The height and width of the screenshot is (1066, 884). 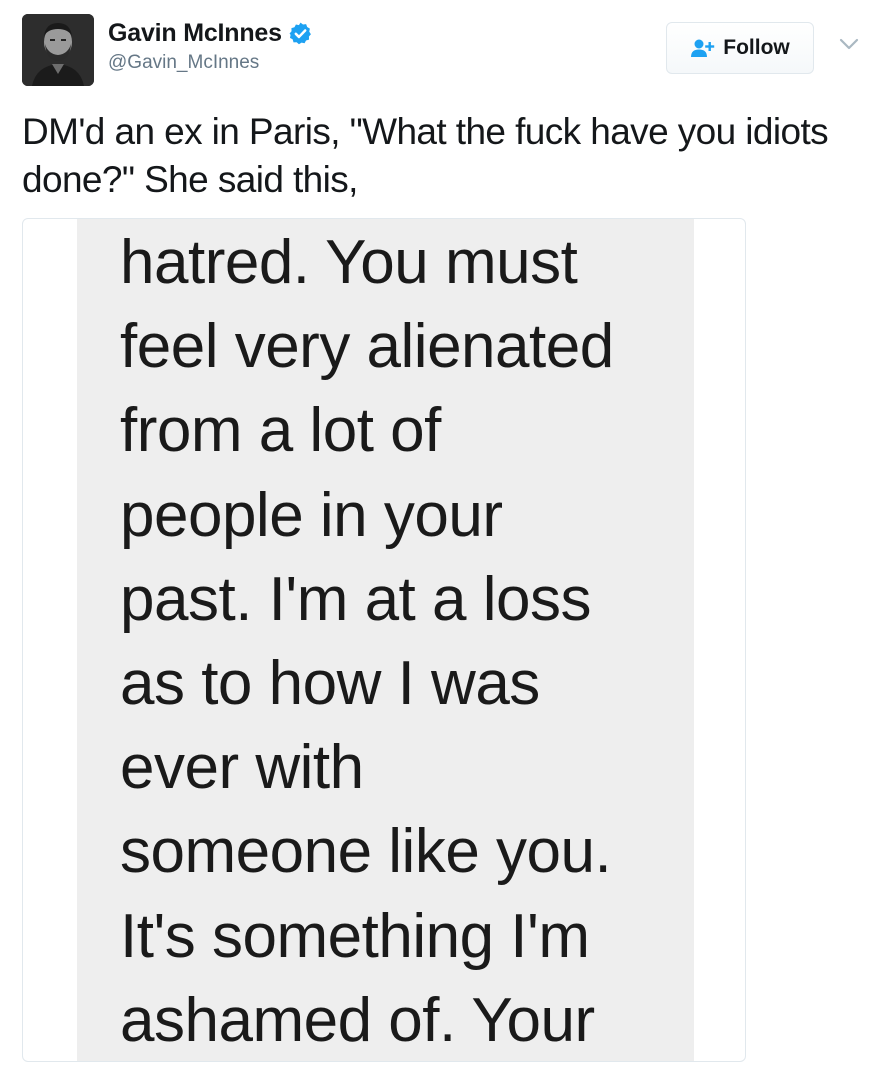 I want to click on message-line: from a lot of, so click(x=280, y=431).